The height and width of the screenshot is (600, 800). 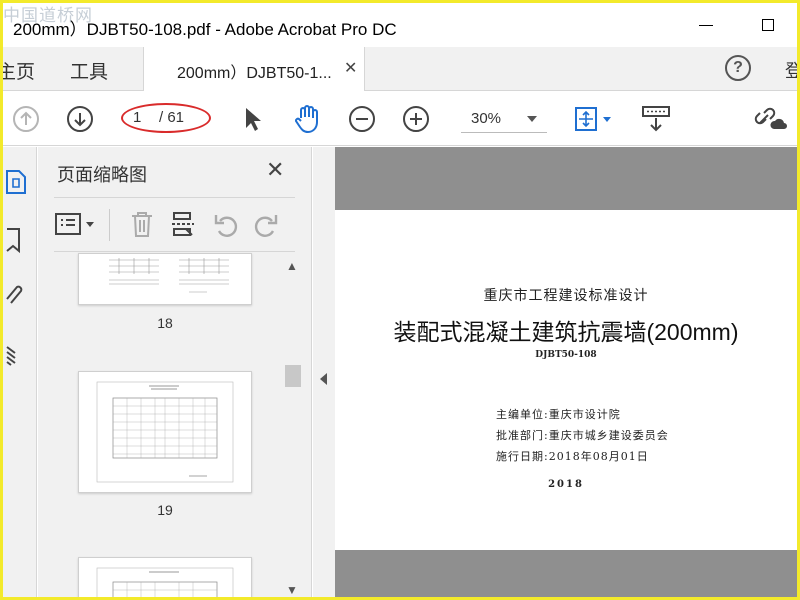 I want to click on cursor-arrow-icon, so click(x=253, y=119).